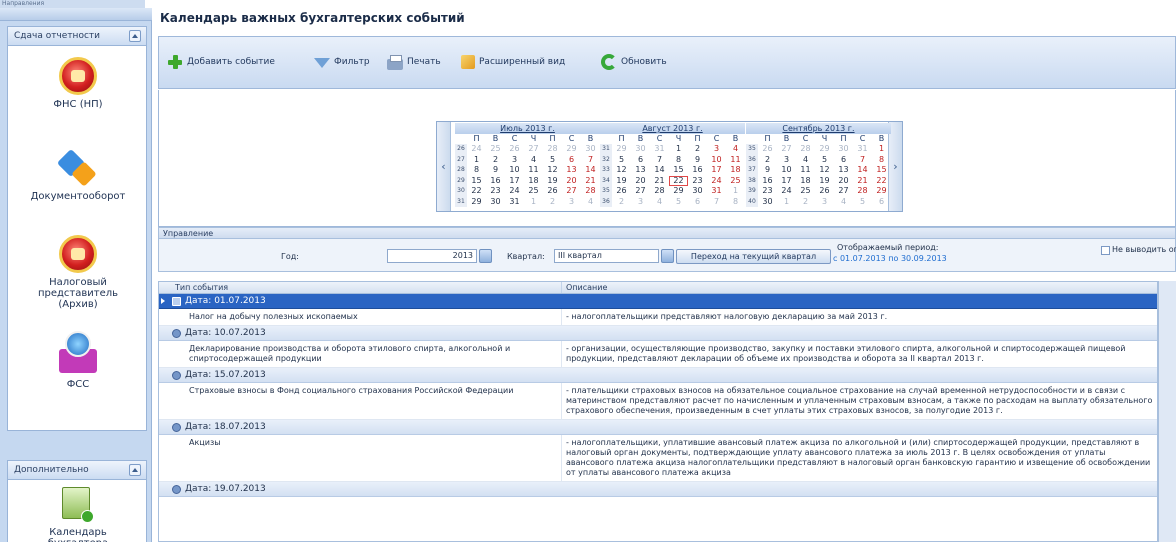  I want to click on date-group-row: Дата: 15.07.2013, so click(658, 375).